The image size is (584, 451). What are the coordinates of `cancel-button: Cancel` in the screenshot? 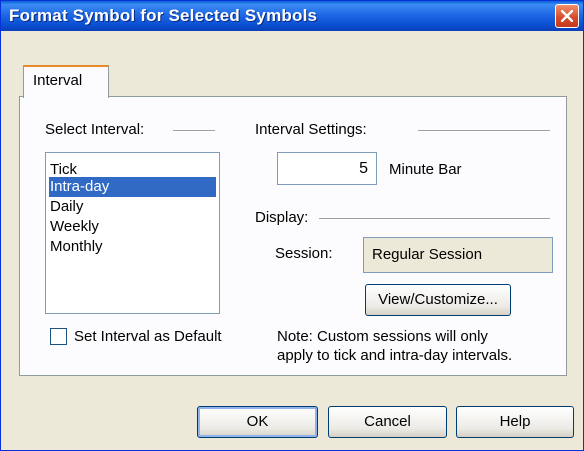 It's located at (387, 422).